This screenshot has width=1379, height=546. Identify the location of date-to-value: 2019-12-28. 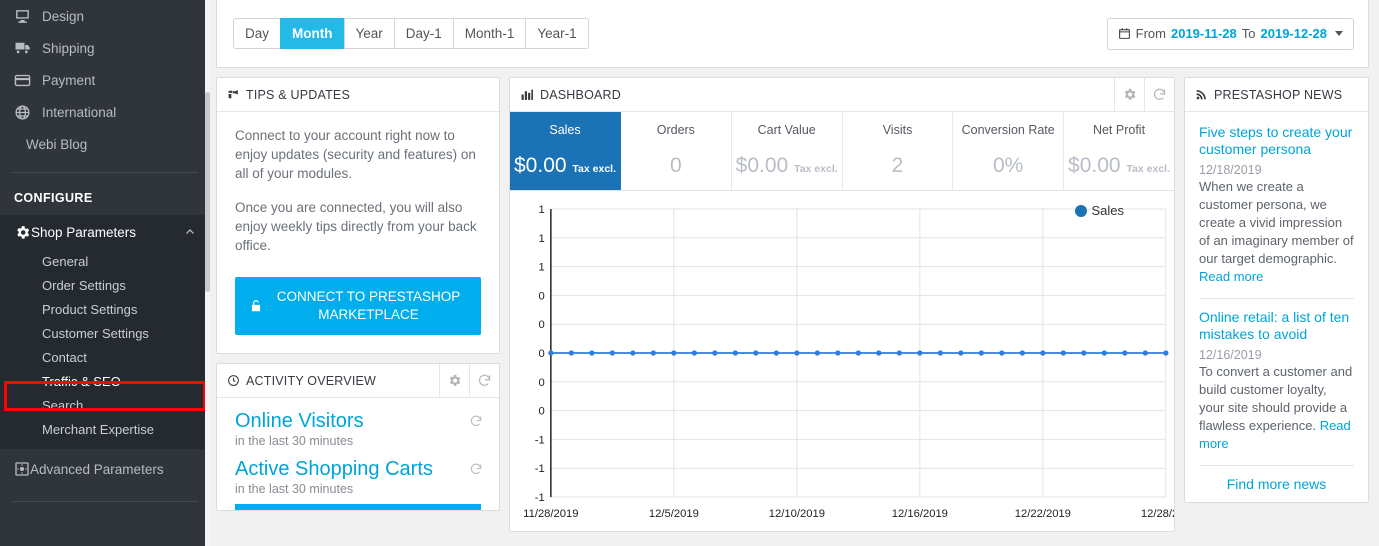
(1294, 33).